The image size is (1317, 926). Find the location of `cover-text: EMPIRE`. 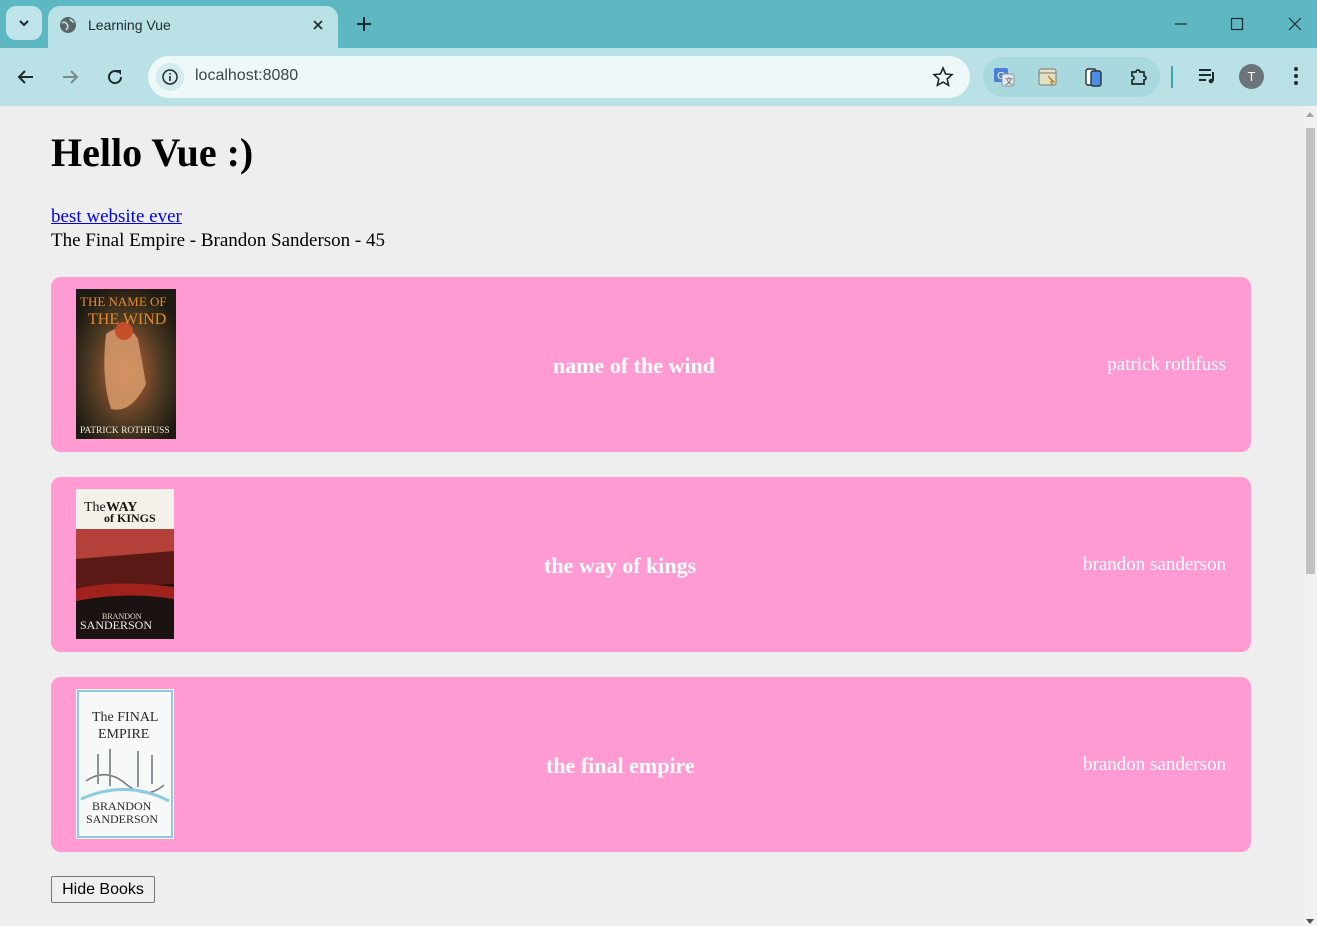

cover-text: EMPIRE is located at coordinates (123, 734).